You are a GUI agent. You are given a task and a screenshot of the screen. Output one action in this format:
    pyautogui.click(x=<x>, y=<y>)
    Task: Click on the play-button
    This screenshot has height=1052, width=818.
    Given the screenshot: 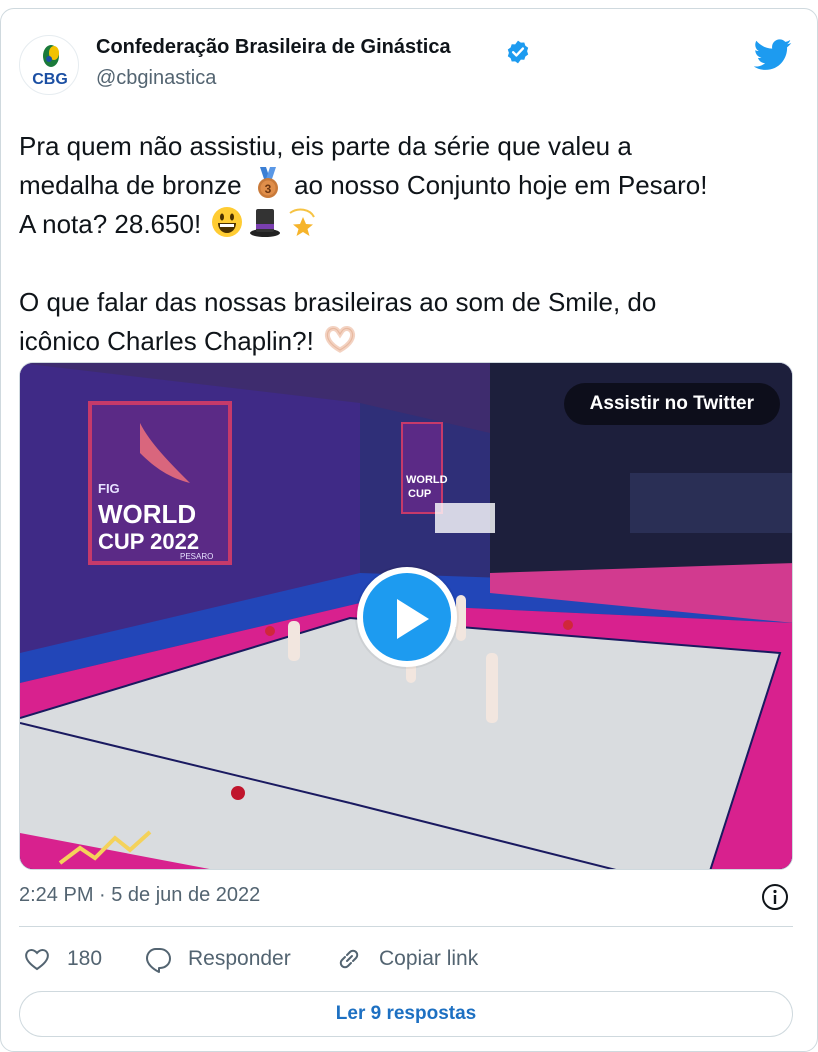 What is the action you would take?
    pyautogui.click(x=407, y=617)
    